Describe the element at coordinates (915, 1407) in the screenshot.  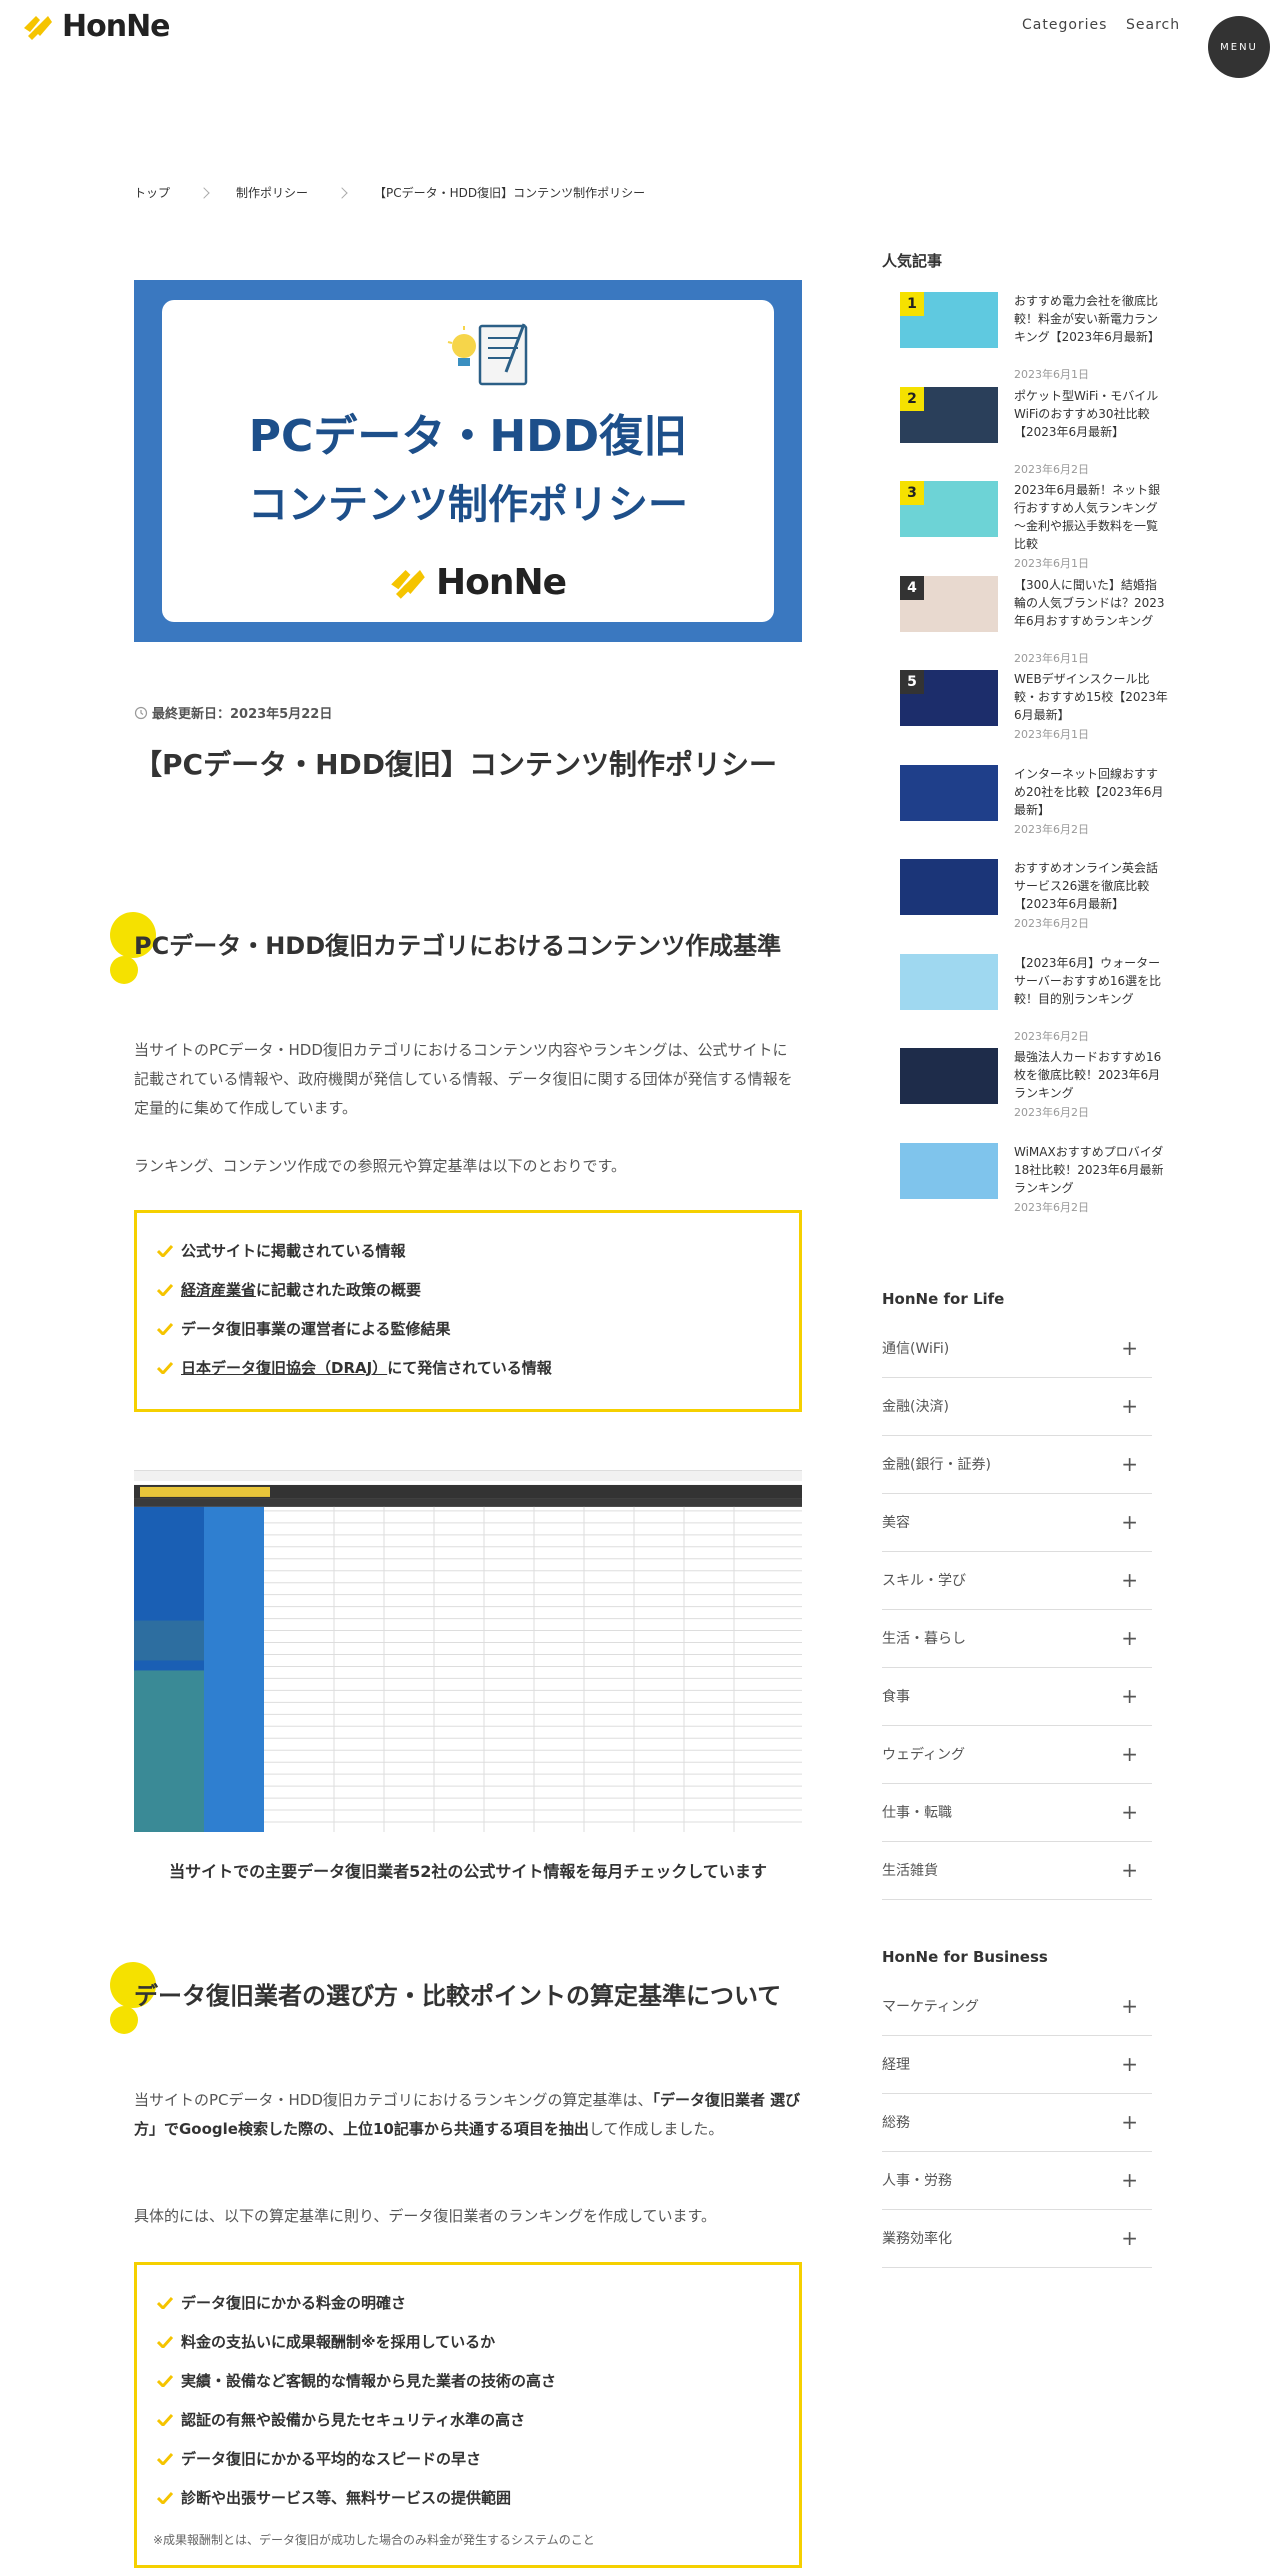
I see `category-label: 金融(決済)` at that location.